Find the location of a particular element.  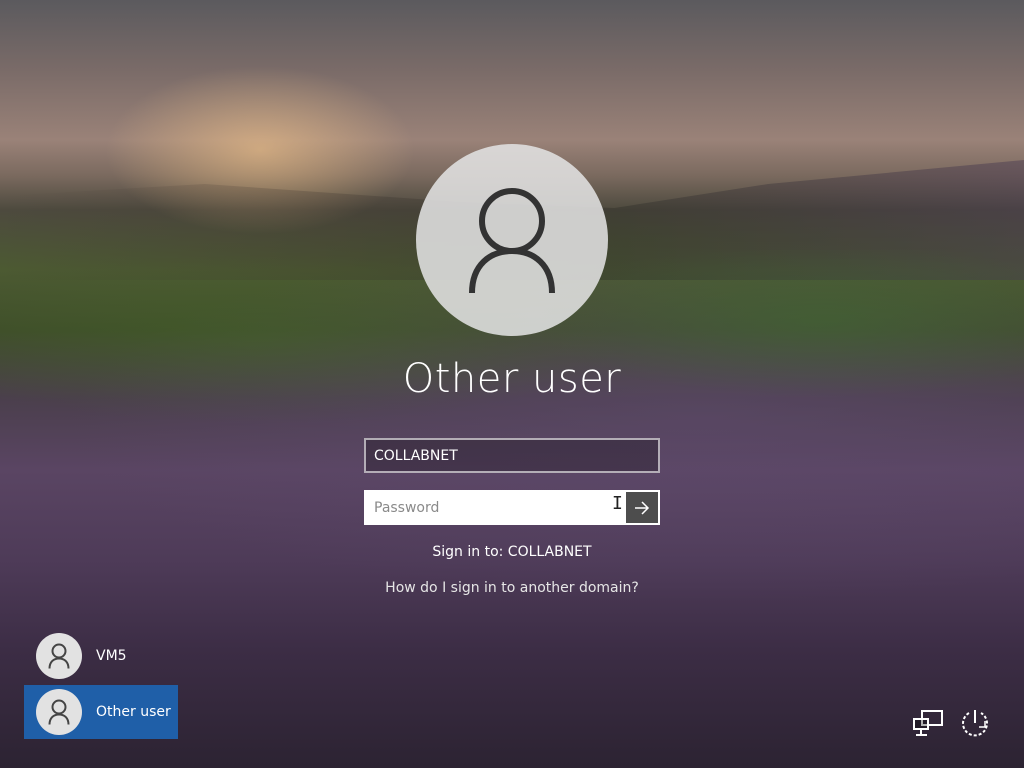

user-name-heading: Other user is located at coordinates (512, 379).